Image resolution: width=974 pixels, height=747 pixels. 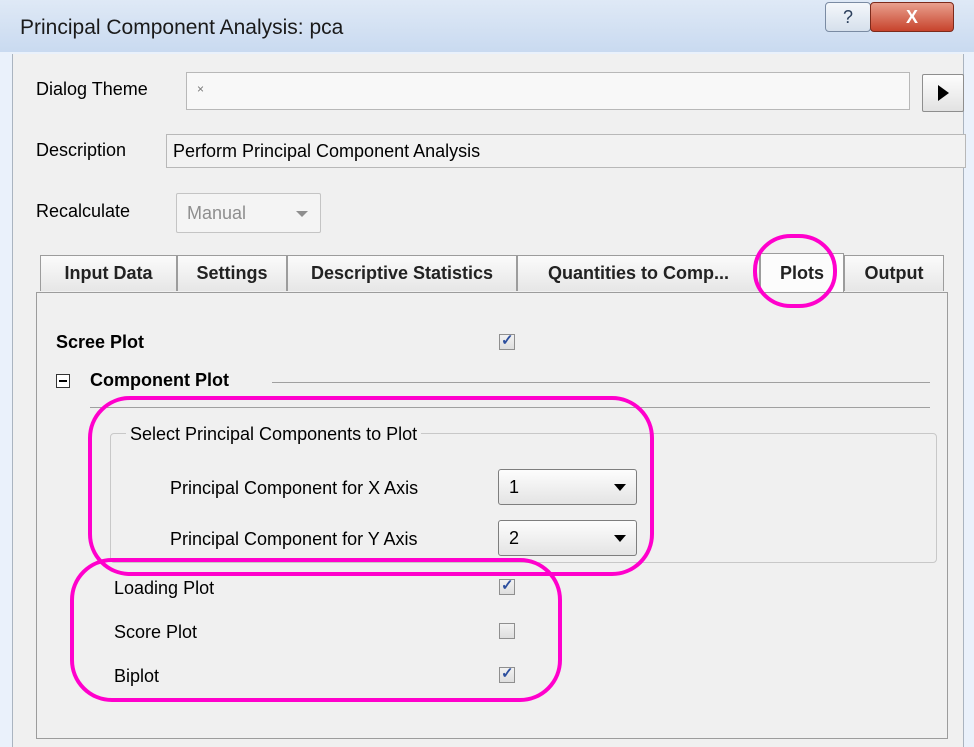 I want to click on annotation-circle-plot-options, so click(x=316, y=630).